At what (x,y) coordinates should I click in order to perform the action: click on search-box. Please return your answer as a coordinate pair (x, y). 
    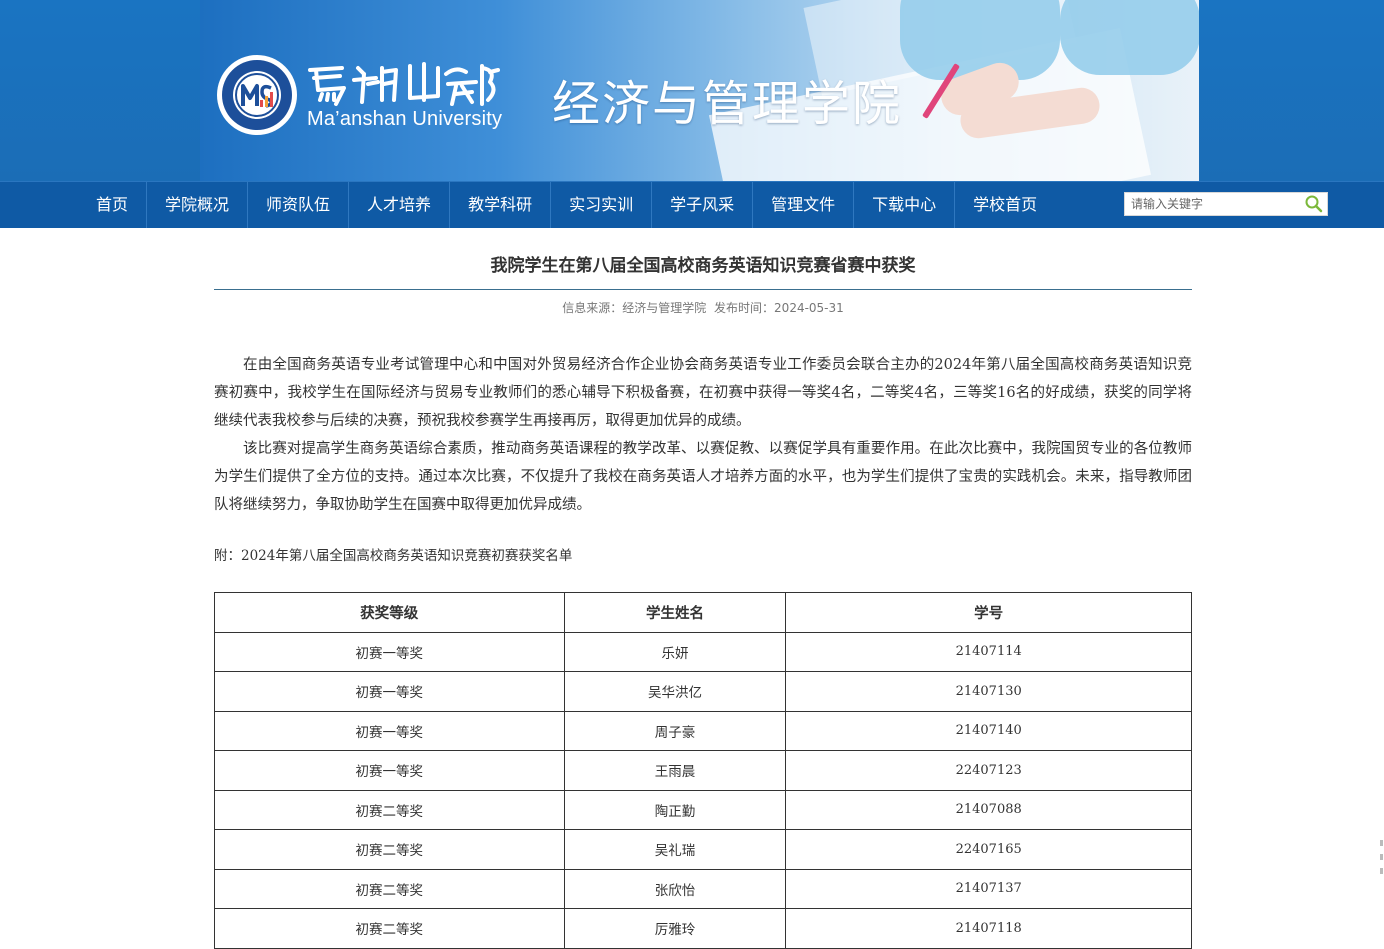
    Looking at the image, I should click on (1226, 204).